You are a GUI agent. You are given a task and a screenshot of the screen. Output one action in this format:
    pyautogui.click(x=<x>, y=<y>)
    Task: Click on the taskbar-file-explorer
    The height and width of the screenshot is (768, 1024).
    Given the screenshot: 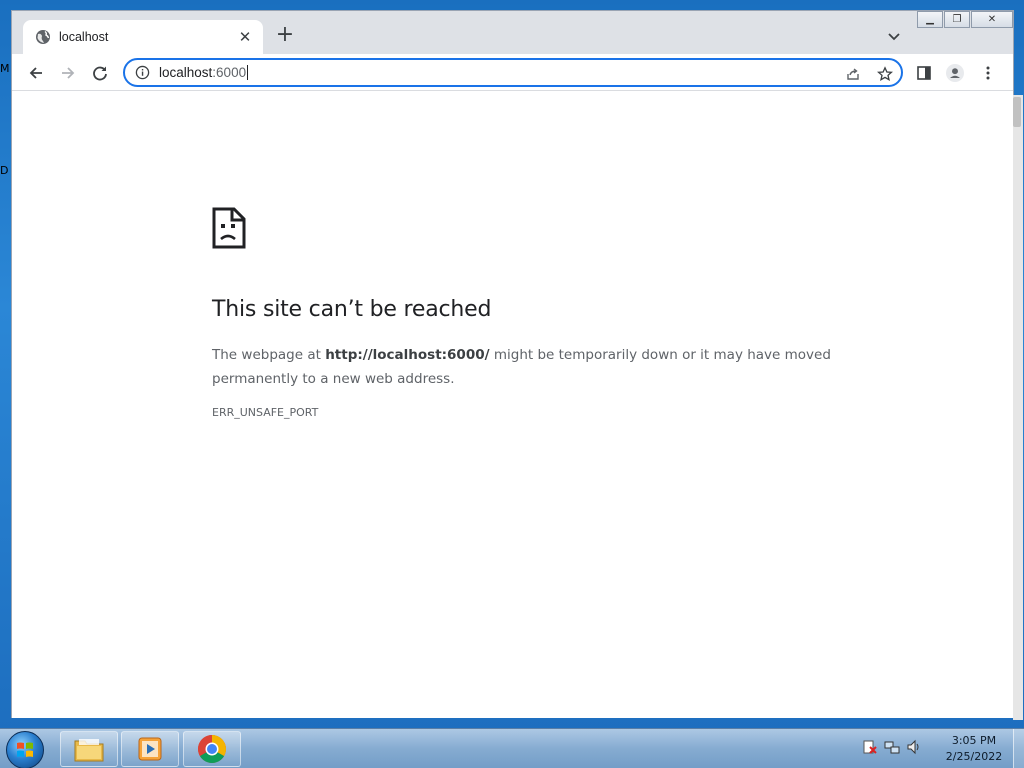 What is the action you would take?
    pyautogui.click(x=89, y=749)
    